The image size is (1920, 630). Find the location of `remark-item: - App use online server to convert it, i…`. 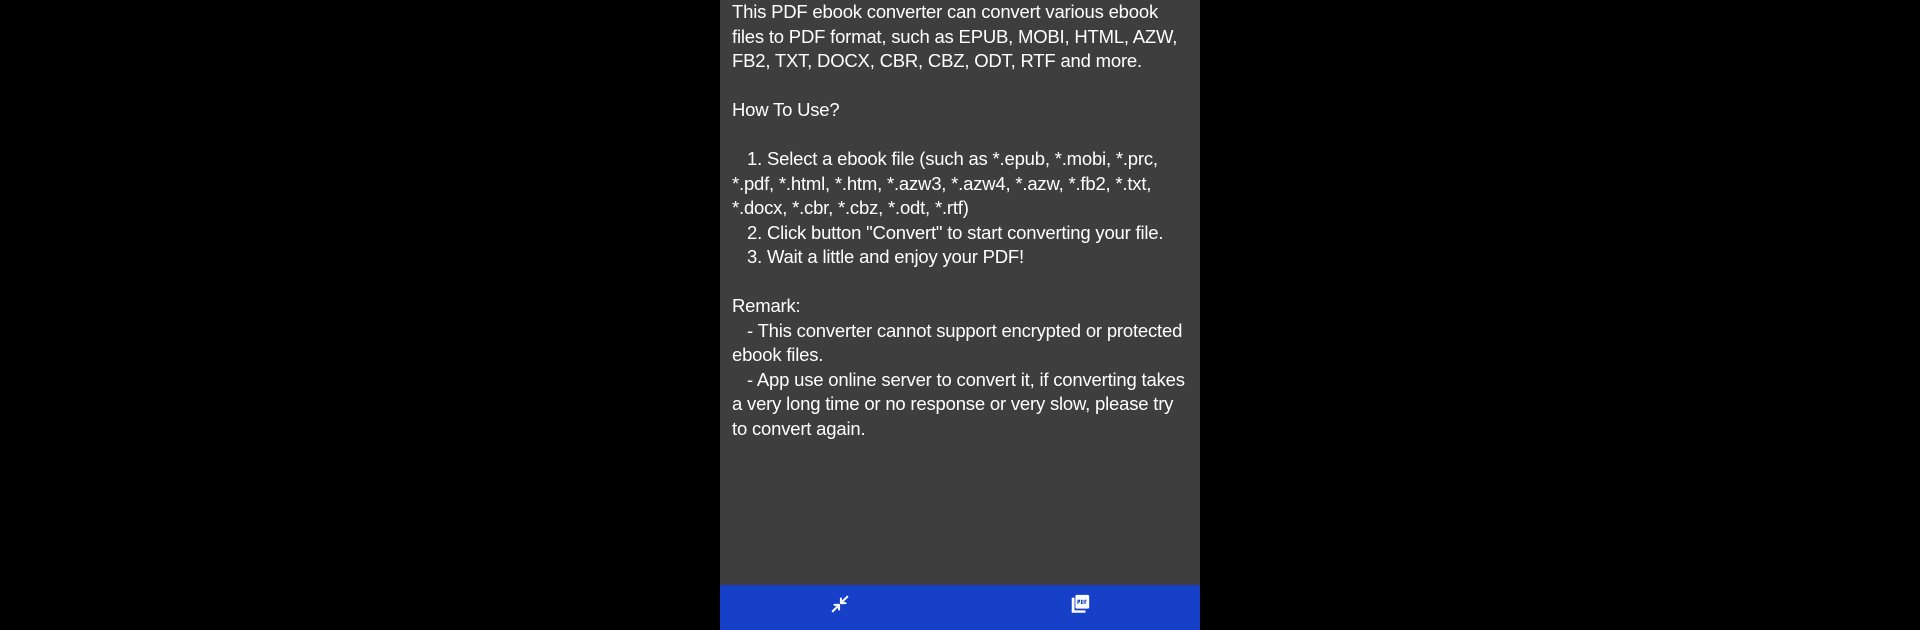

remark-item: - App use online server to convert it, i… is located at coordinates (958, 403).